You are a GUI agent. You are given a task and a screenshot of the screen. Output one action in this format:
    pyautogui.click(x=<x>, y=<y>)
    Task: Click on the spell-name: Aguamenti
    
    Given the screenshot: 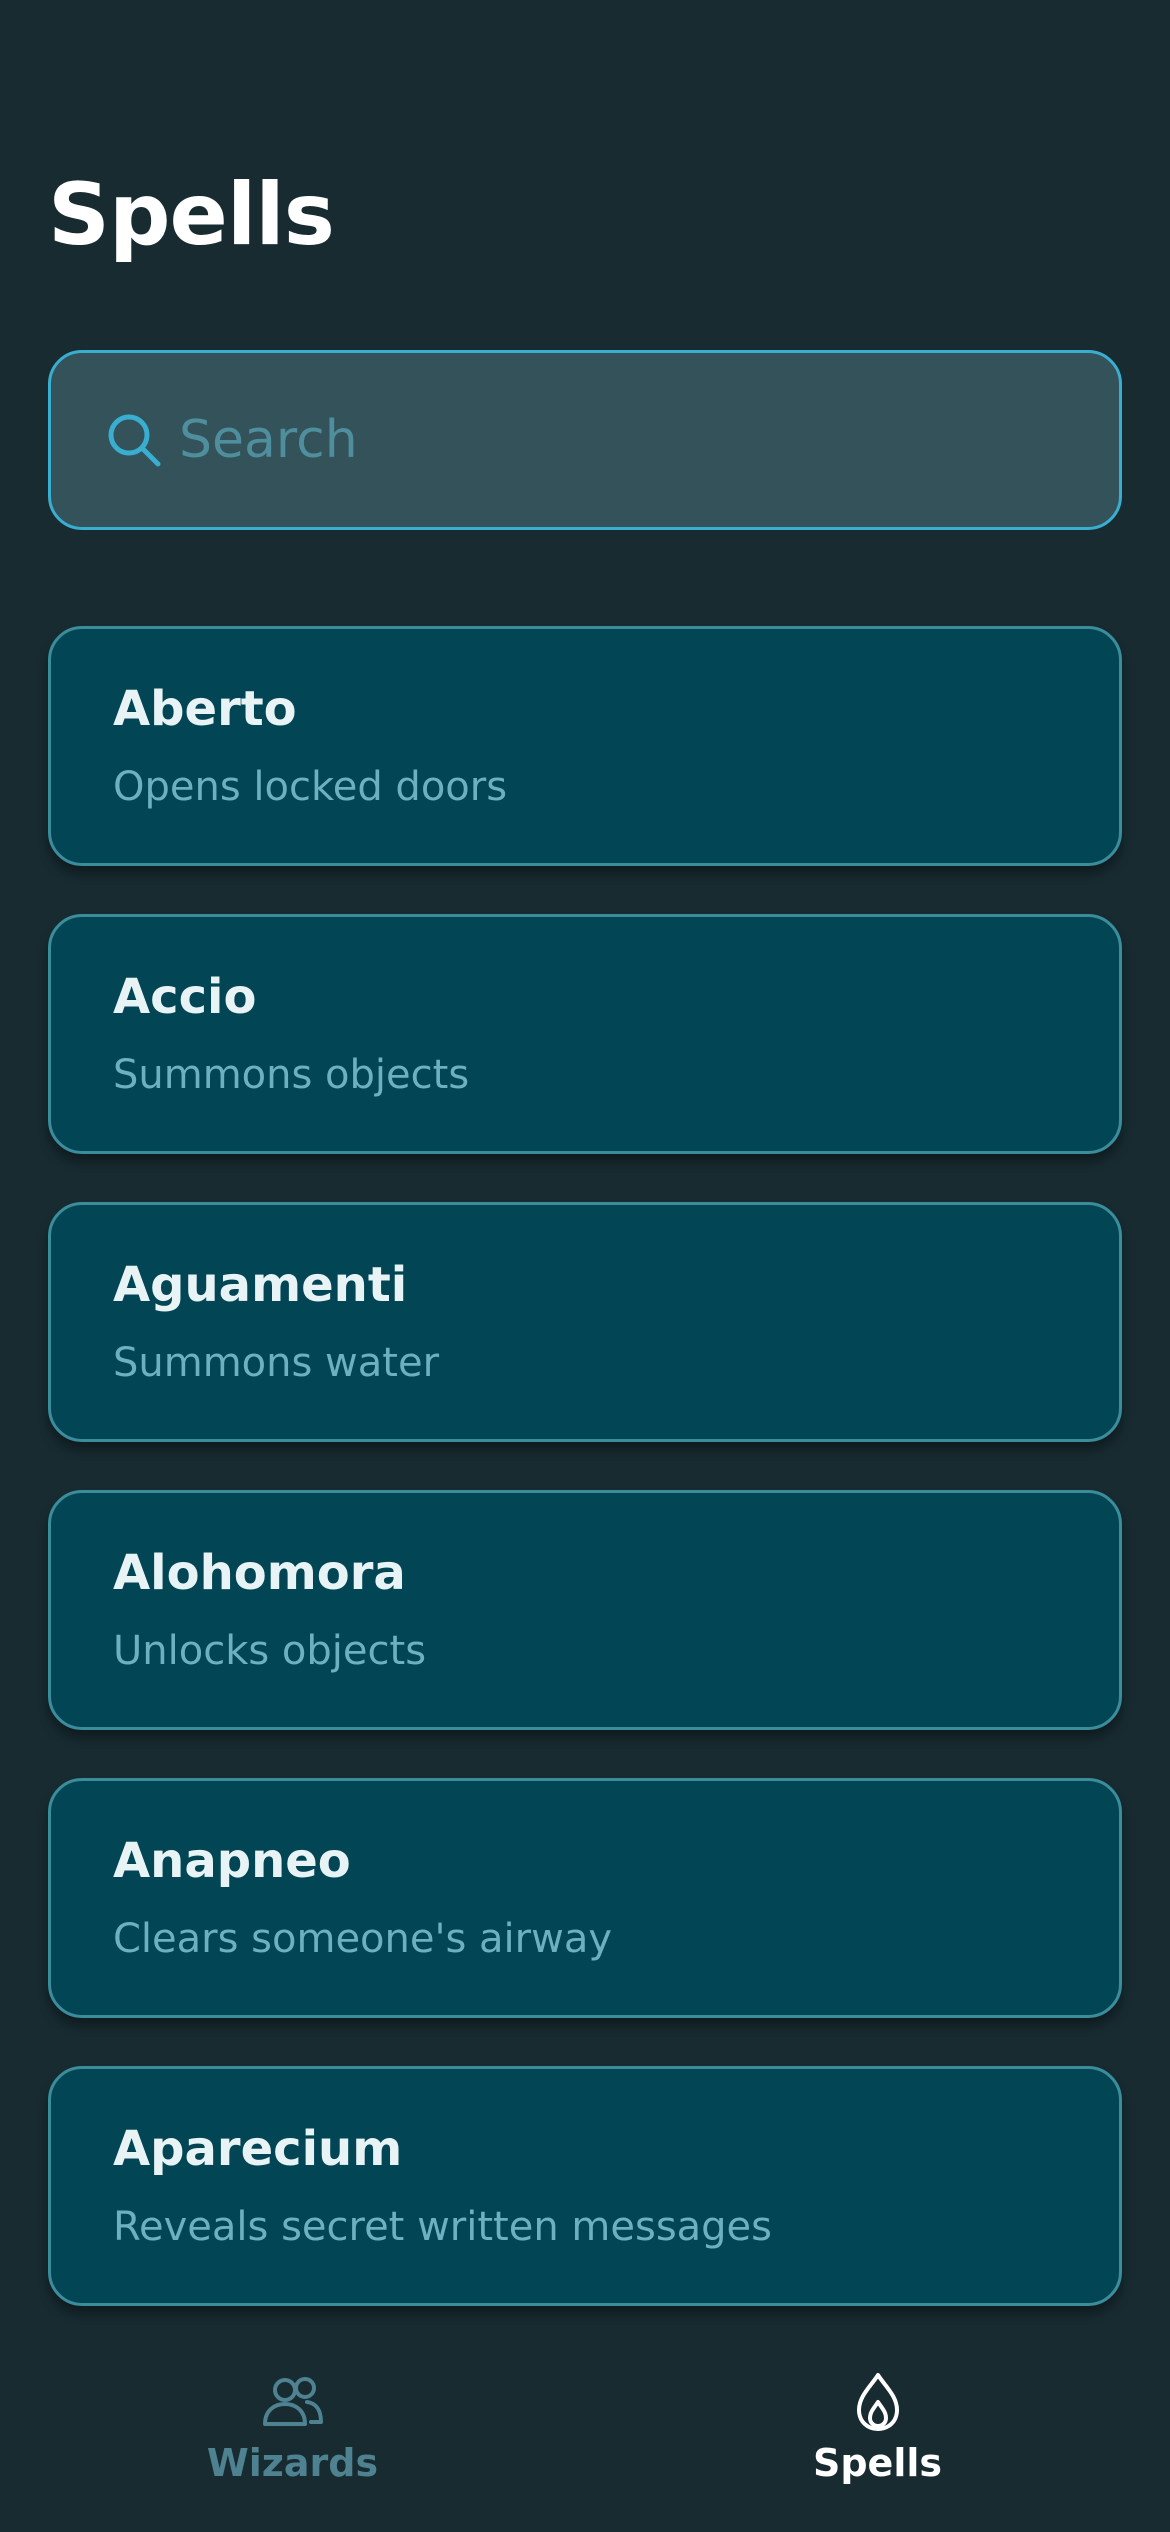 What is the action you would take?
    pyautogui.click(x=260, y=1285)
    